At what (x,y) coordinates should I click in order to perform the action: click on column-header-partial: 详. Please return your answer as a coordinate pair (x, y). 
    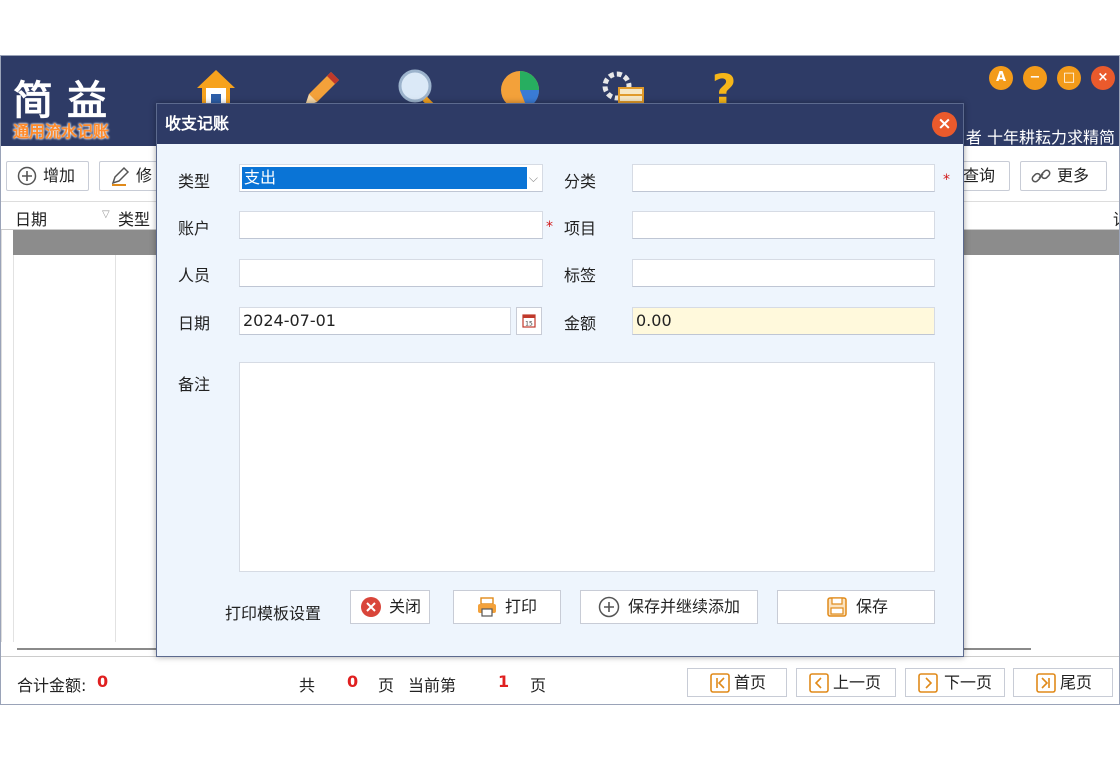
    Looking at the image, I should click on (1116, 218).